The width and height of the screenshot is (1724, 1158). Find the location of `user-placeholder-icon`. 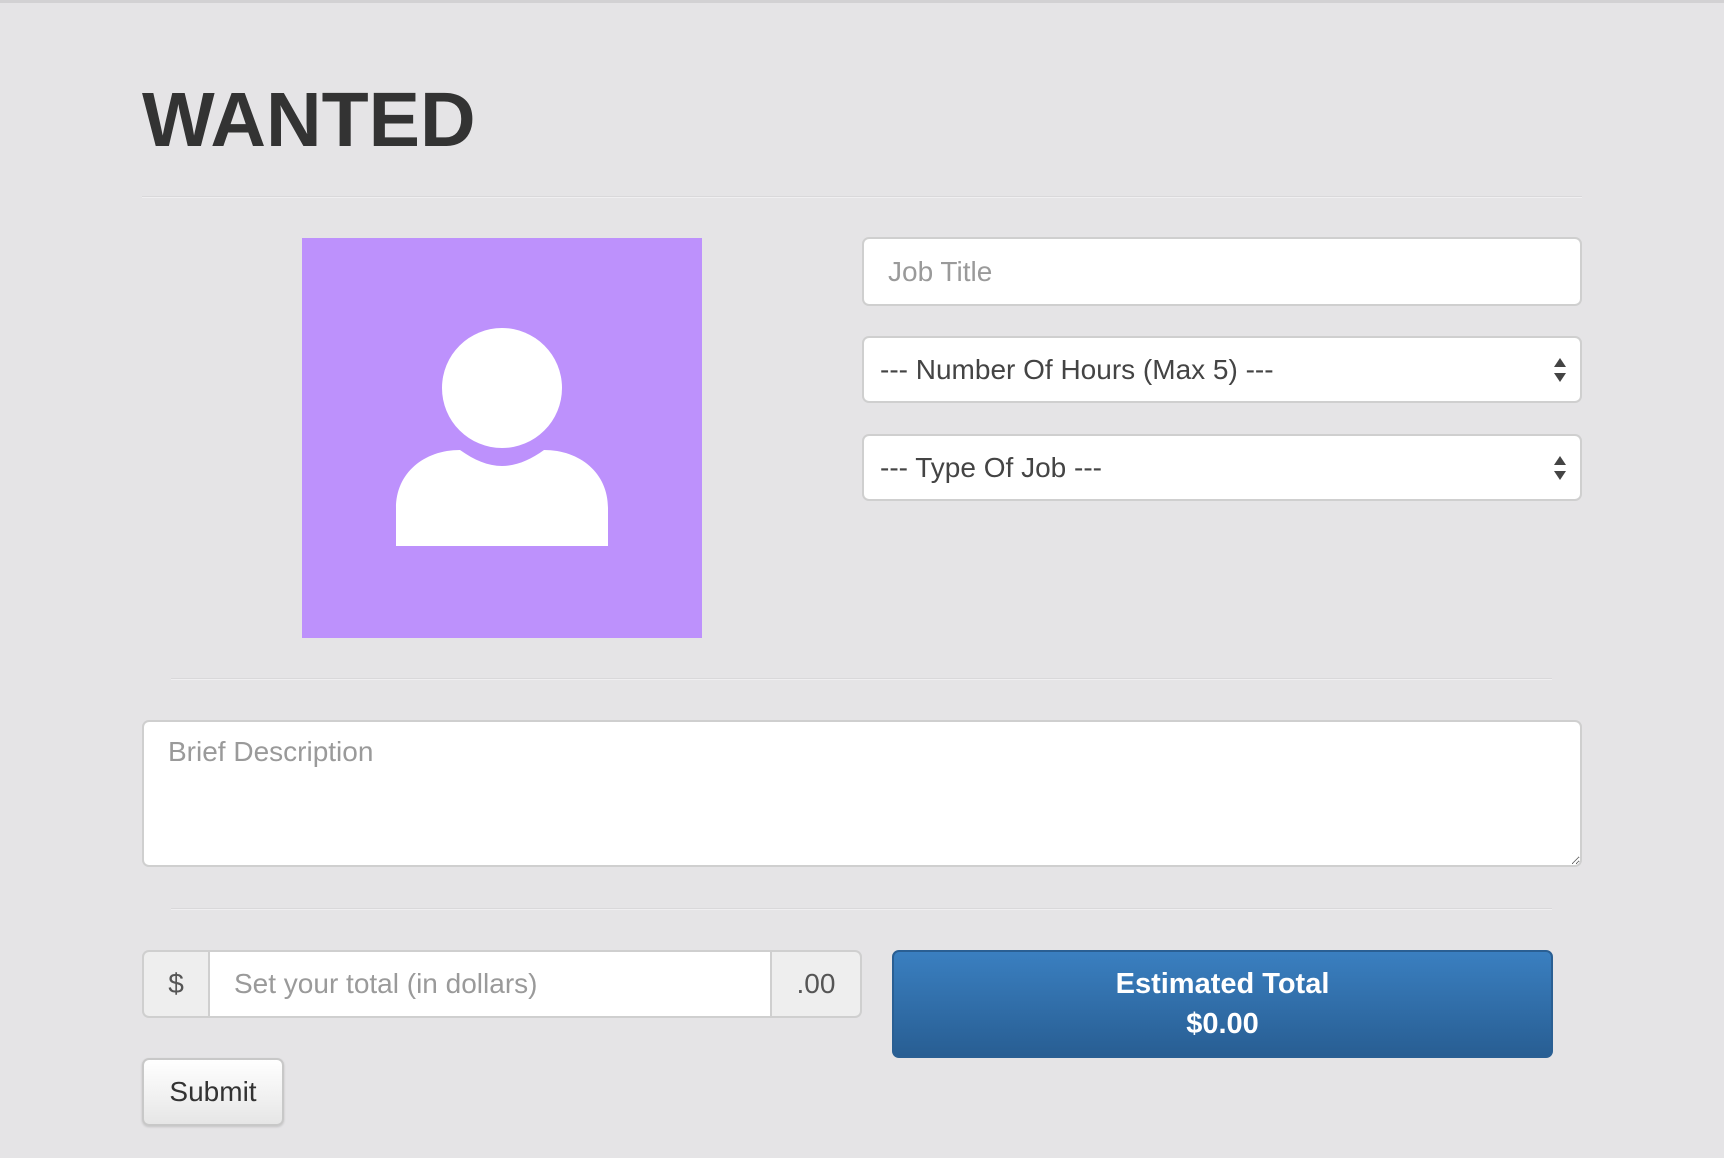

user-placeholder-icon is located at coordinates (502, 437).